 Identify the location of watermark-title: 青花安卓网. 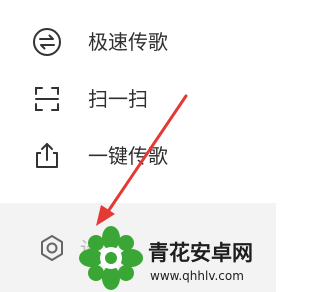
(200, 253).